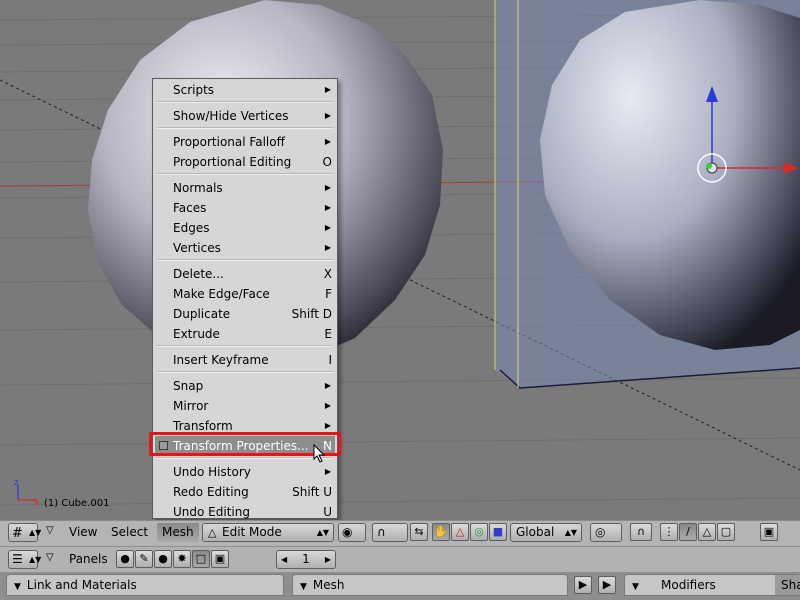  Describe the element at coordinates (232, 162) in the screenshot. I see `menu-item-label: Proportional Editing` at that location.